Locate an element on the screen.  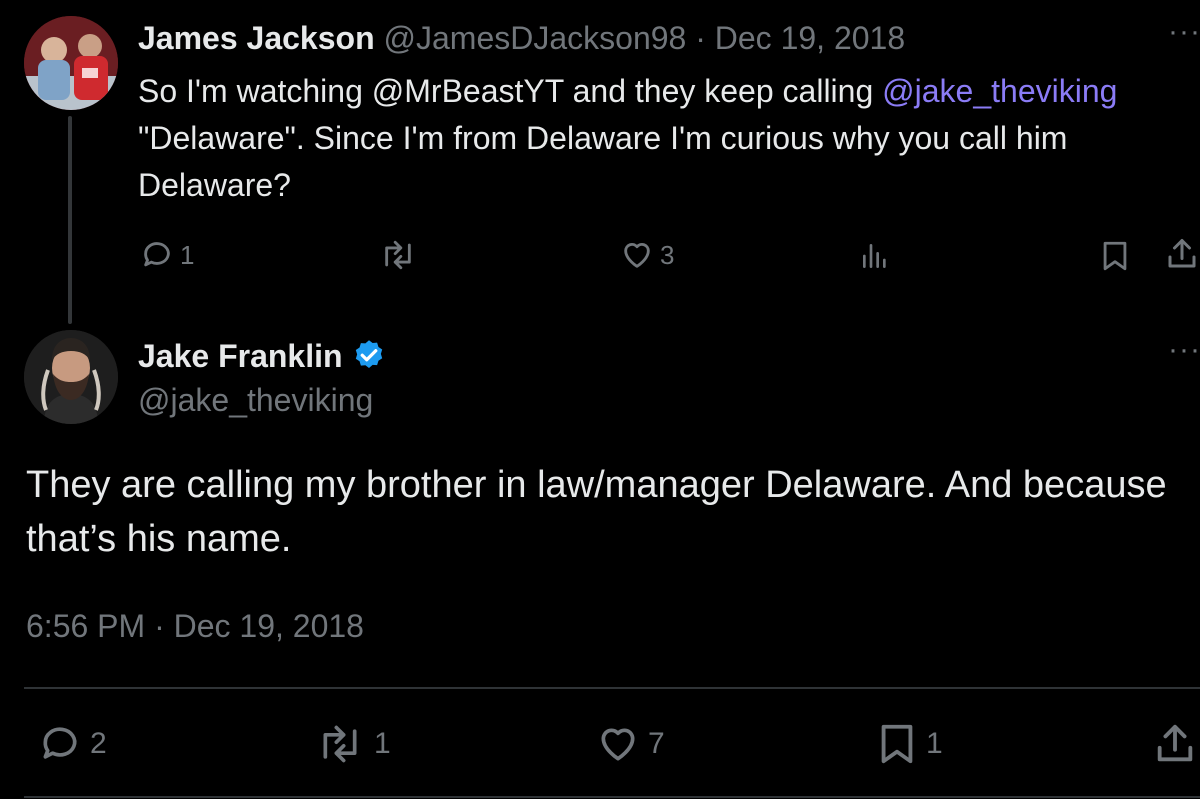
parent-reply-count: 1 is located at coordinates (187, 254).